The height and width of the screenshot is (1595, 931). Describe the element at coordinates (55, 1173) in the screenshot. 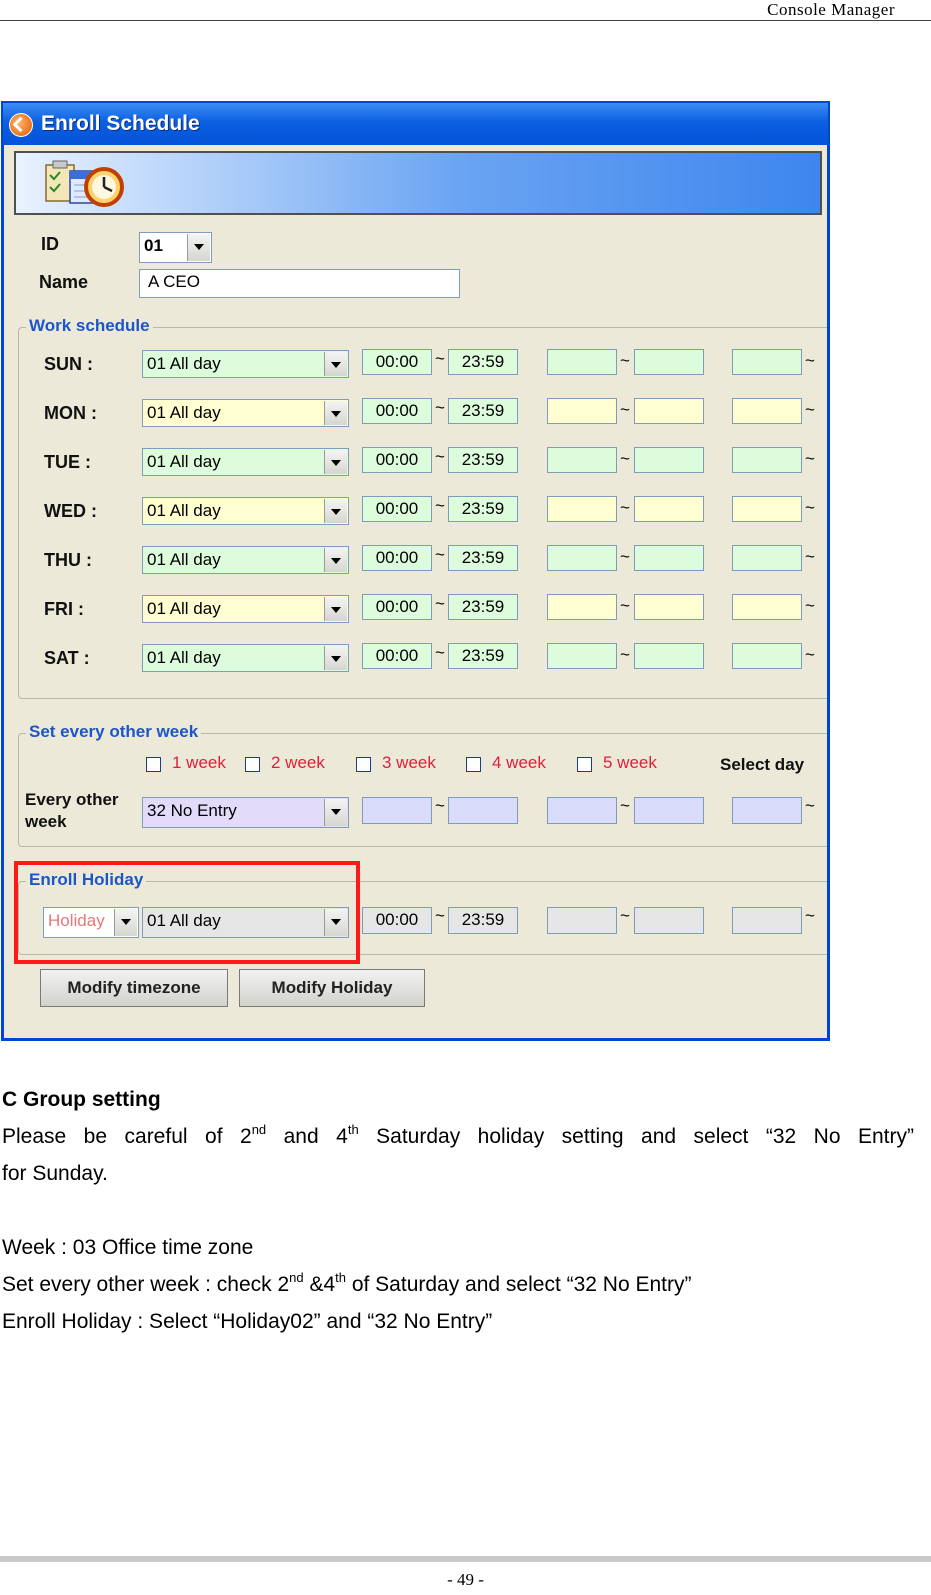

I see `paragraph-1-line-2: for Sunday.` at that location.